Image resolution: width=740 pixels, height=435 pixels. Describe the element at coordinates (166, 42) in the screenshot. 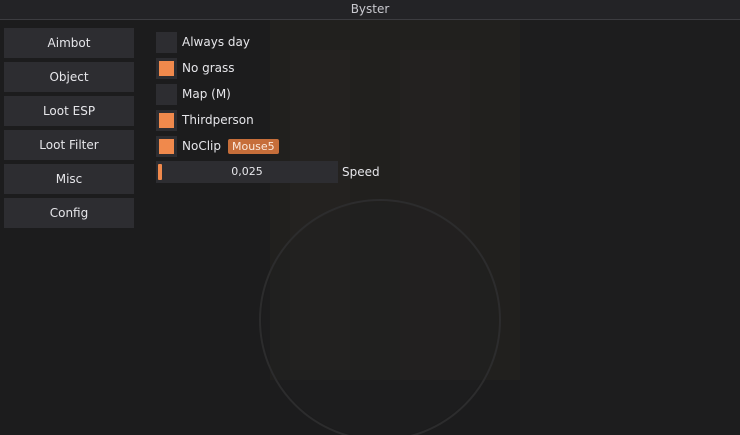

I see `always-day-checkbox` at that location.